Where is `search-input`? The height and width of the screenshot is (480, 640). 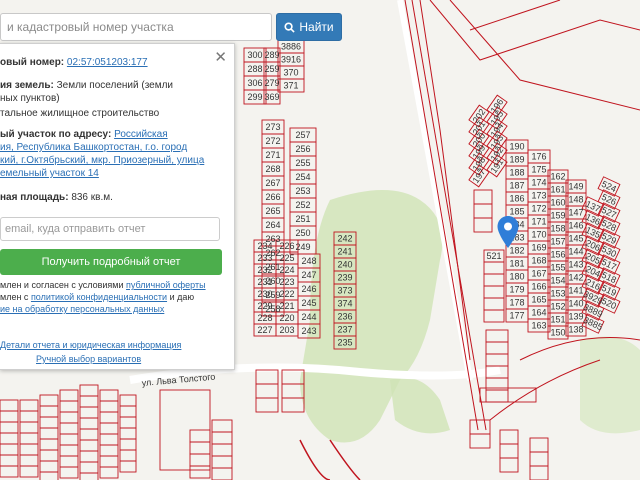
search-input is located at coordinates (136, 27).